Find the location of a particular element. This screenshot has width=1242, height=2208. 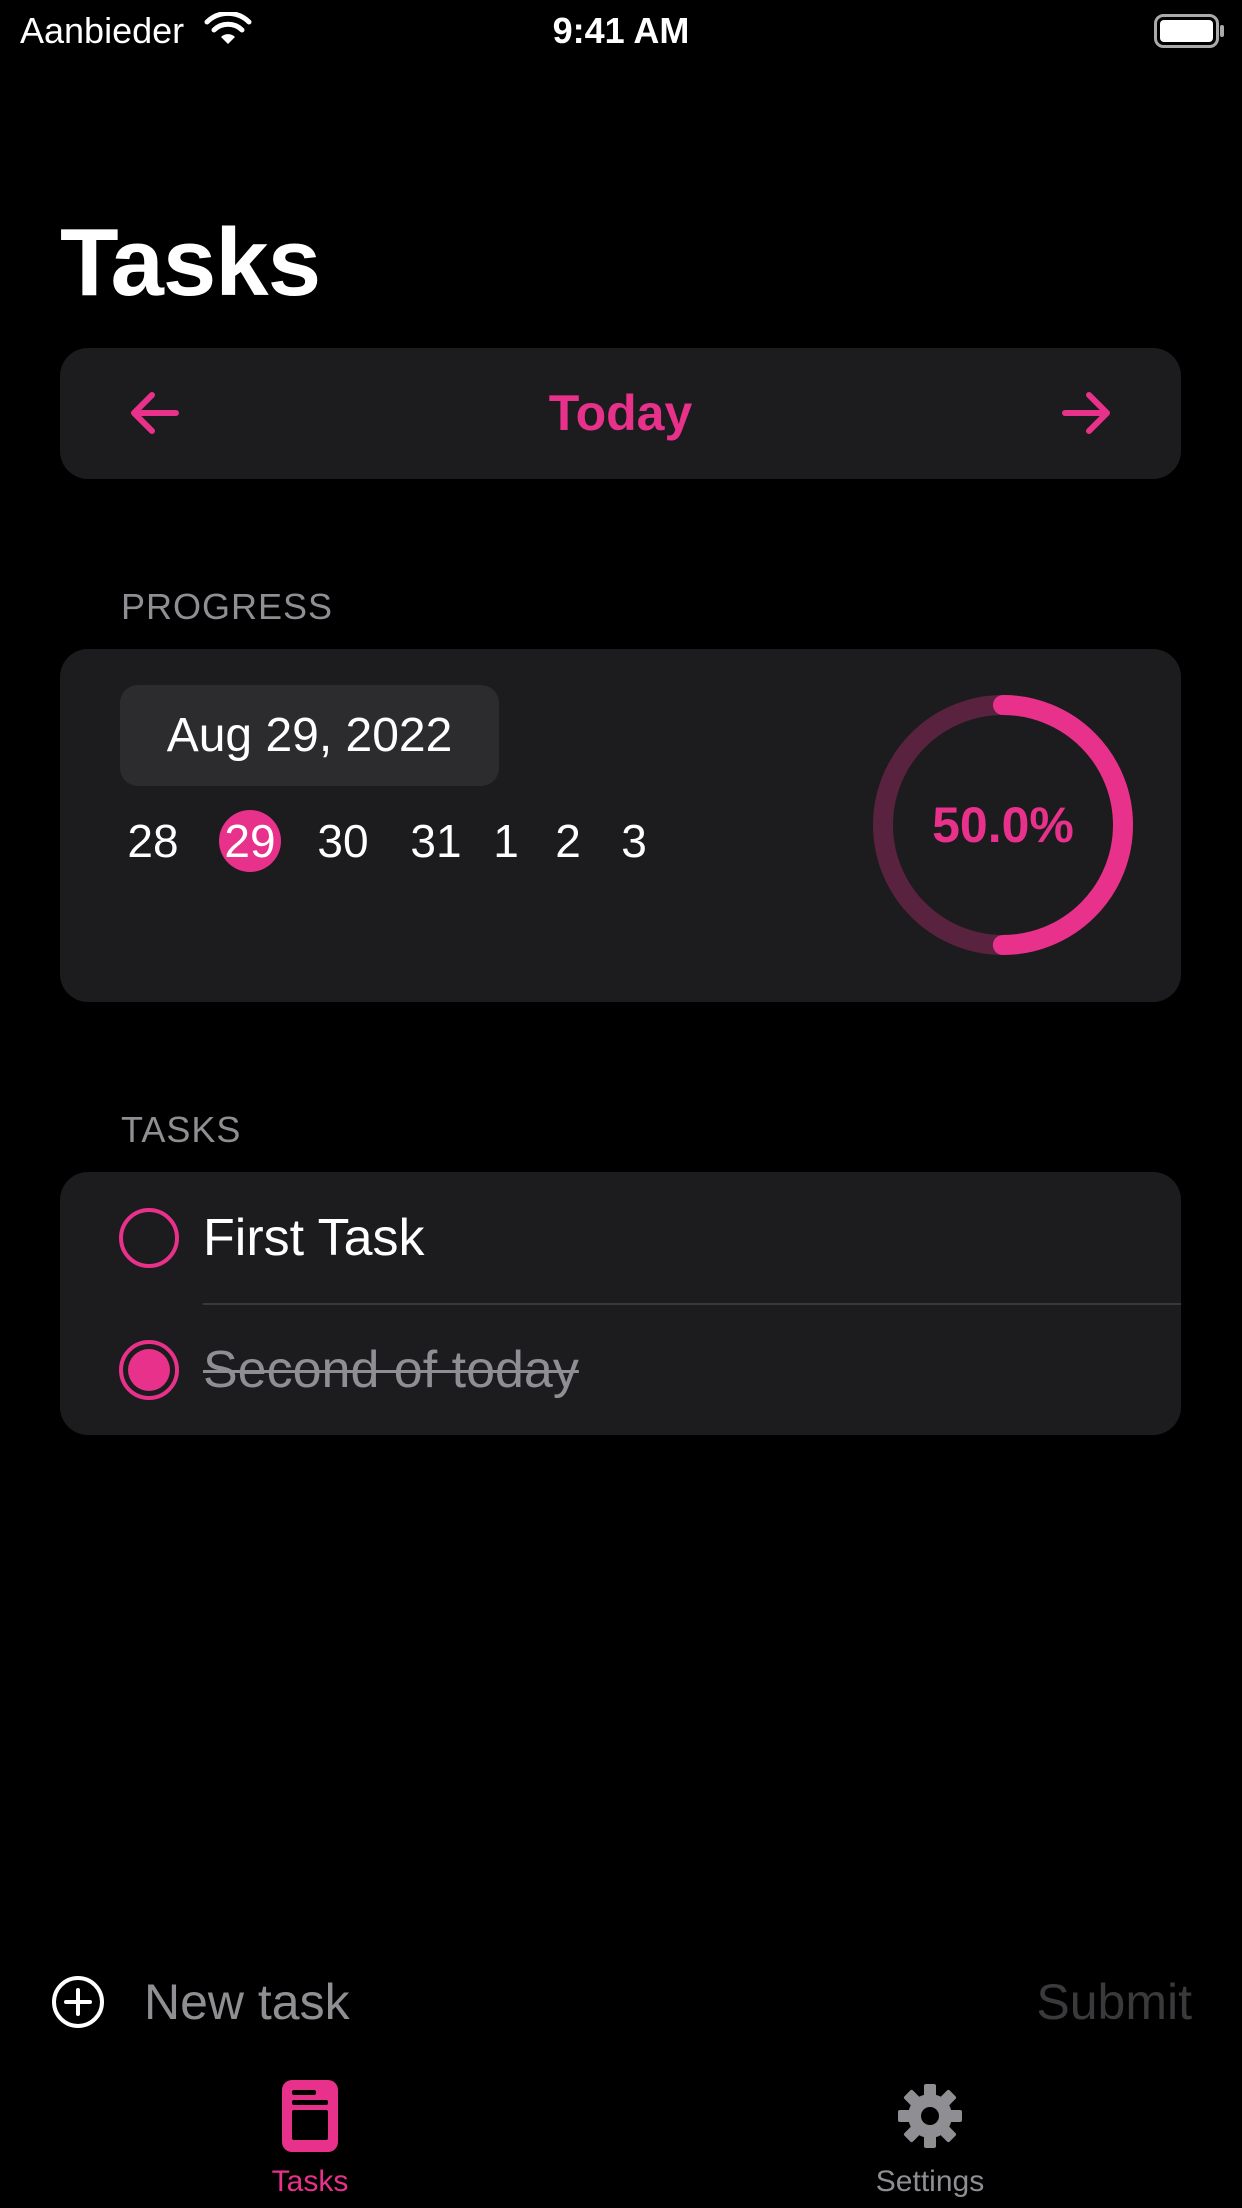

day-2: 2 is located at coordinates (568, 841).